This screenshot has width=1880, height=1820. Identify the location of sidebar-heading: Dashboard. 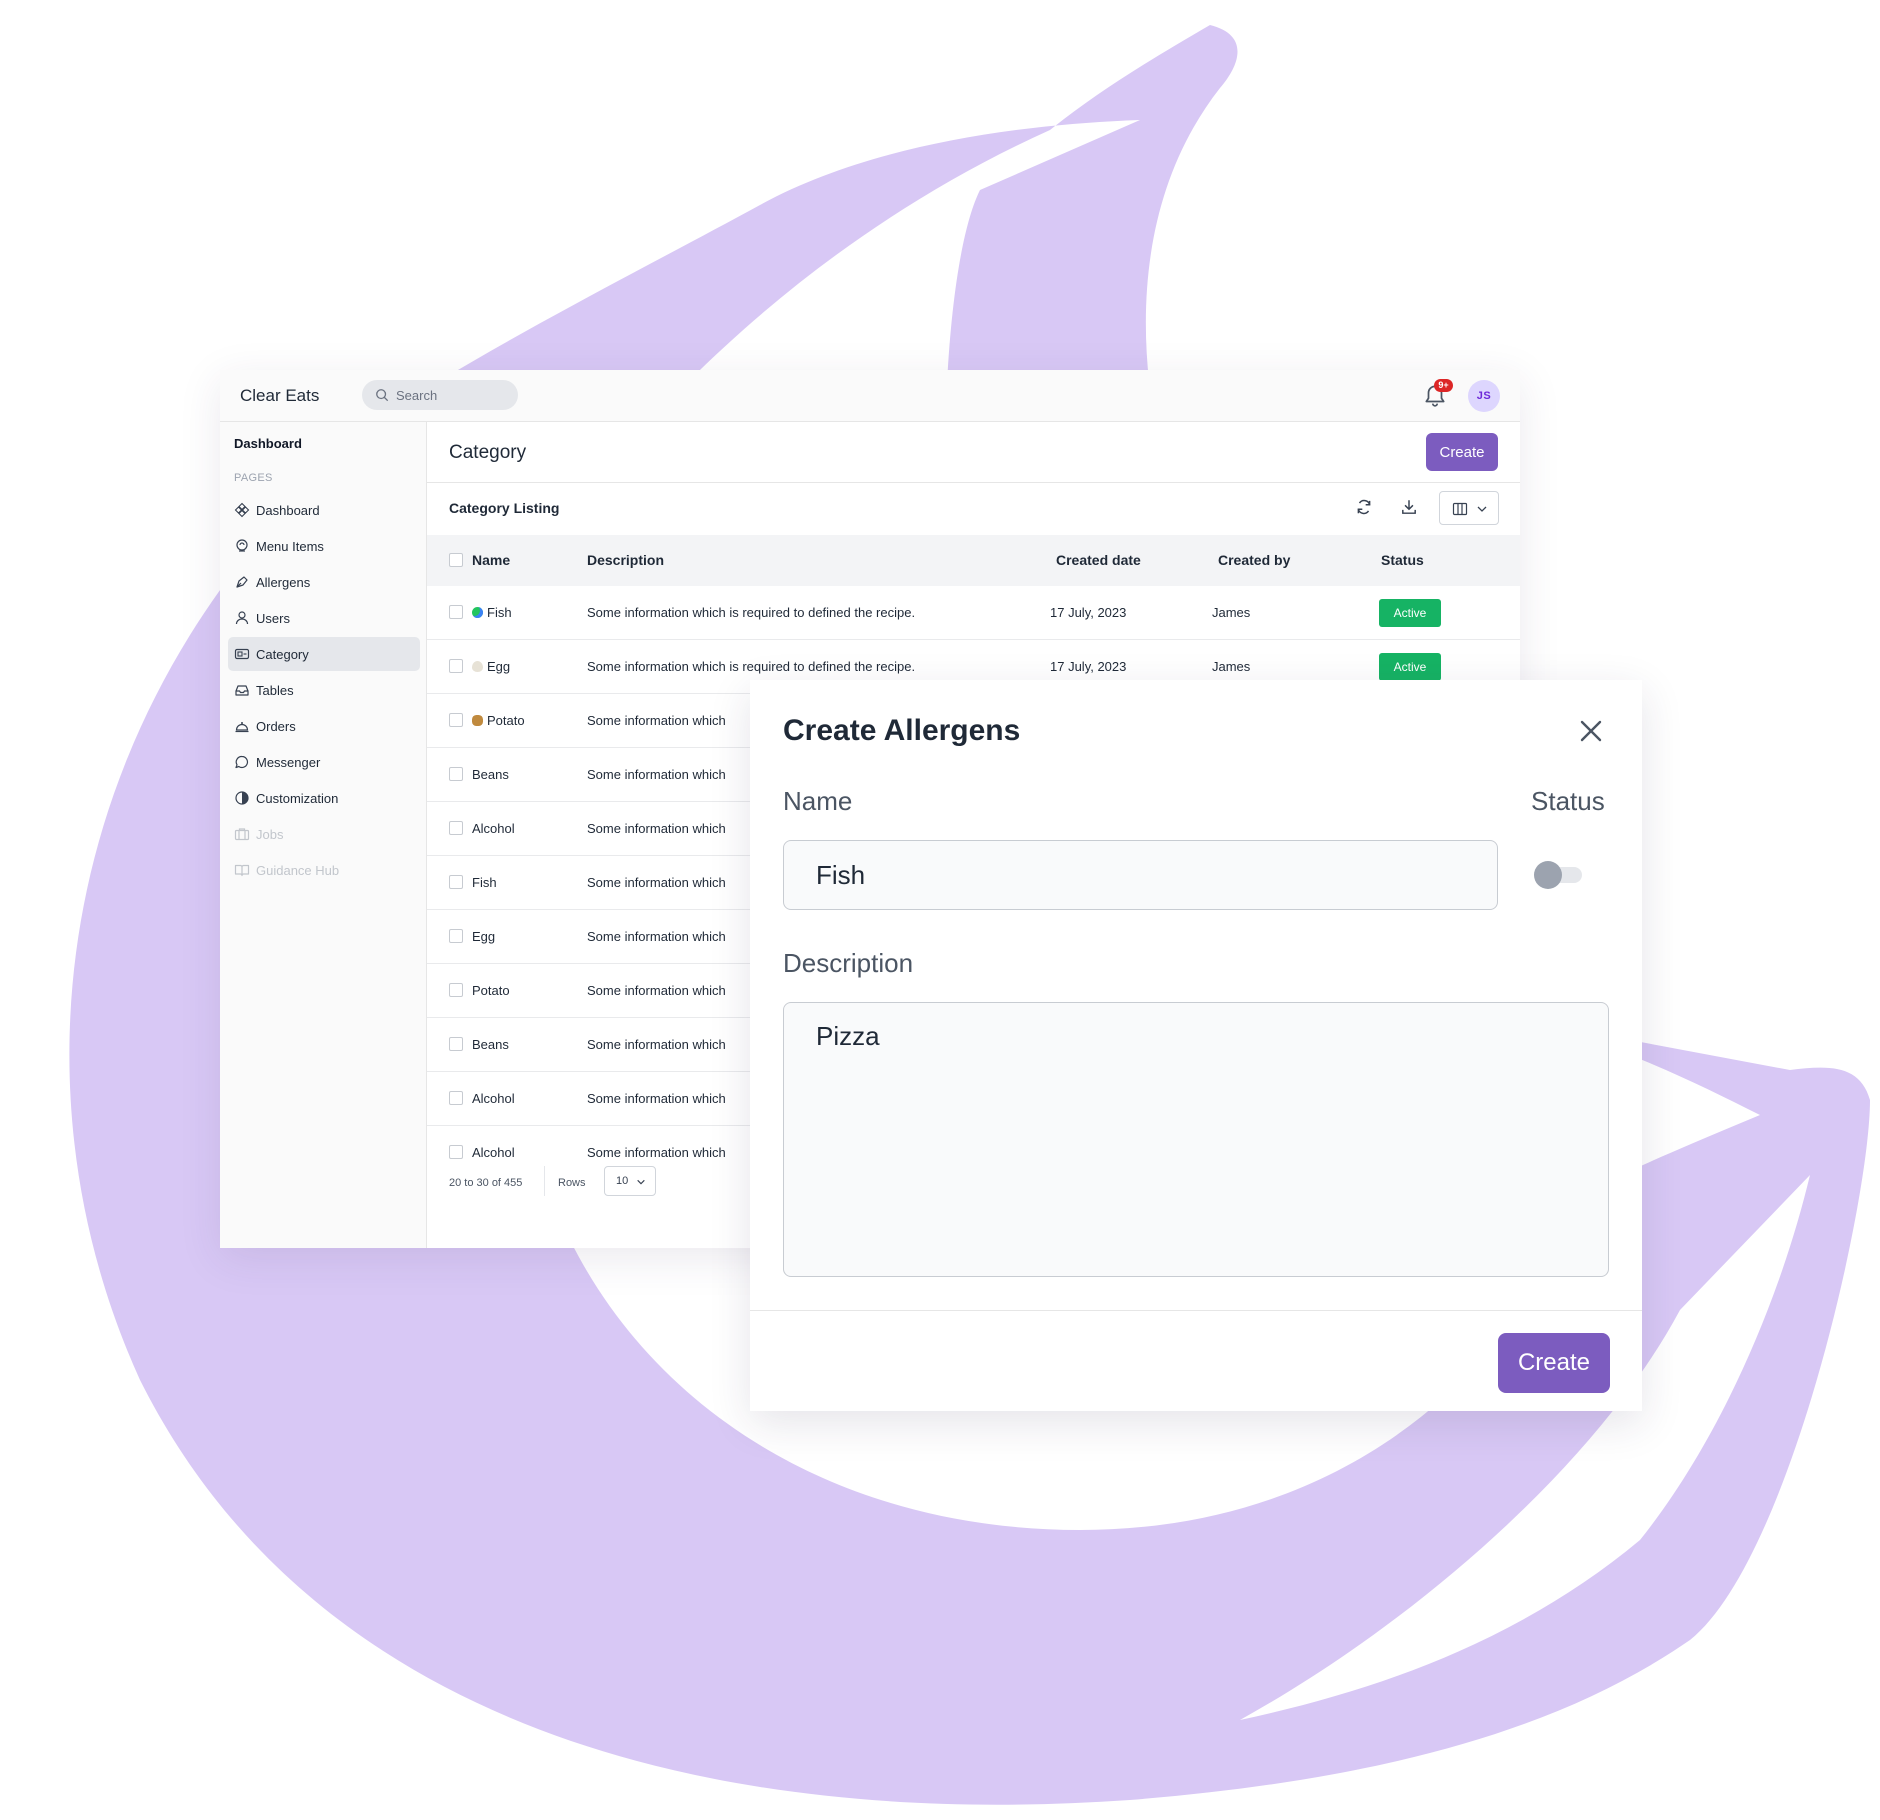
(268, 443).